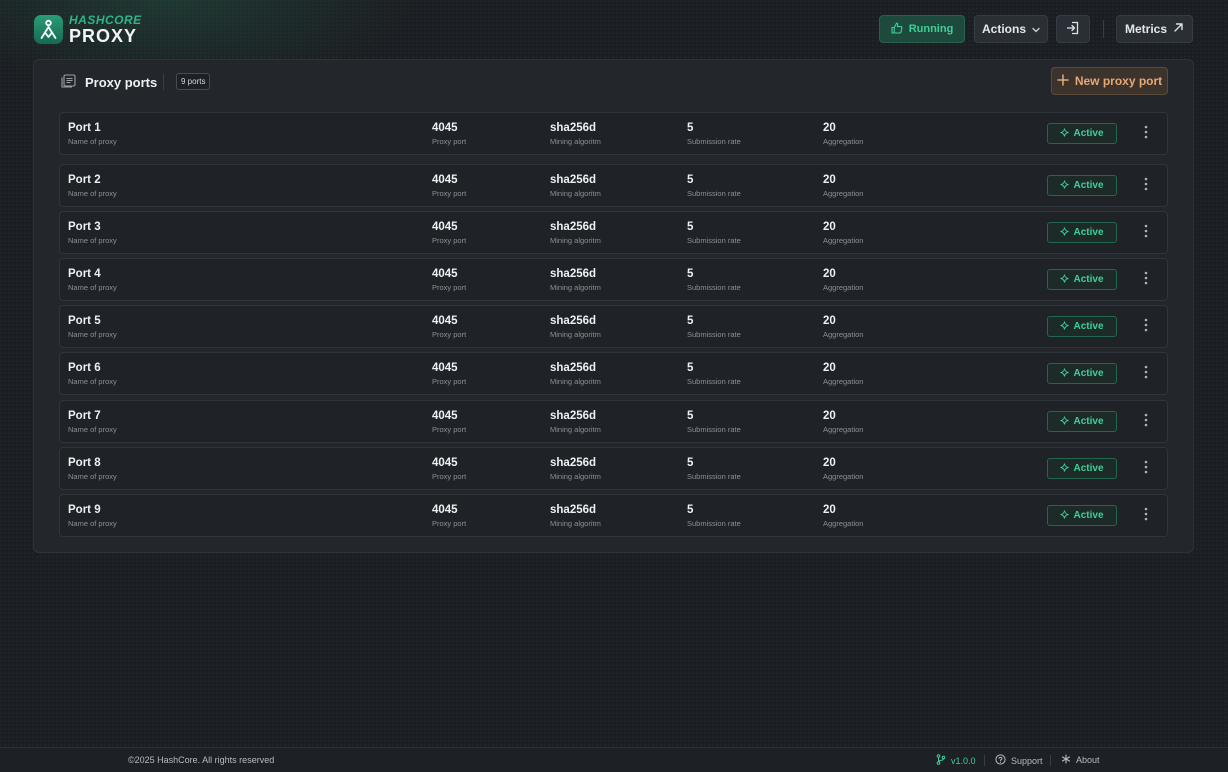 The image size is (1228, 772). I want to click on help-circle-icon, so click(1000, 760).